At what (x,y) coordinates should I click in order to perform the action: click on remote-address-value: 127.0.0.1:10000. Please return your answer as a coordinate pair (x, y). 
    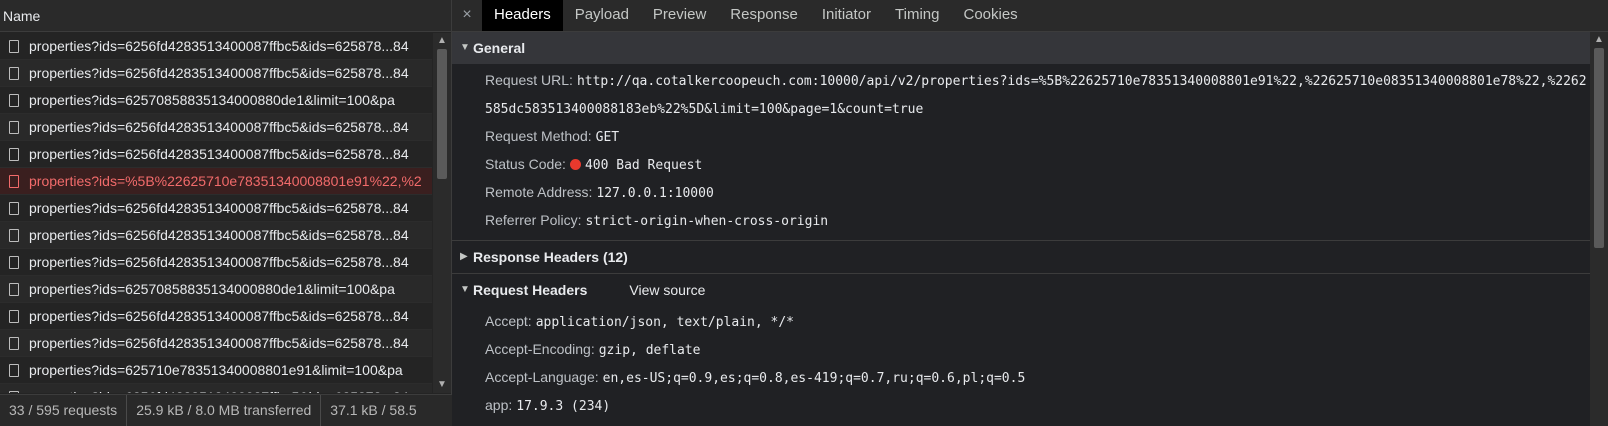
    Looking at the image, I should click on (655, 193).